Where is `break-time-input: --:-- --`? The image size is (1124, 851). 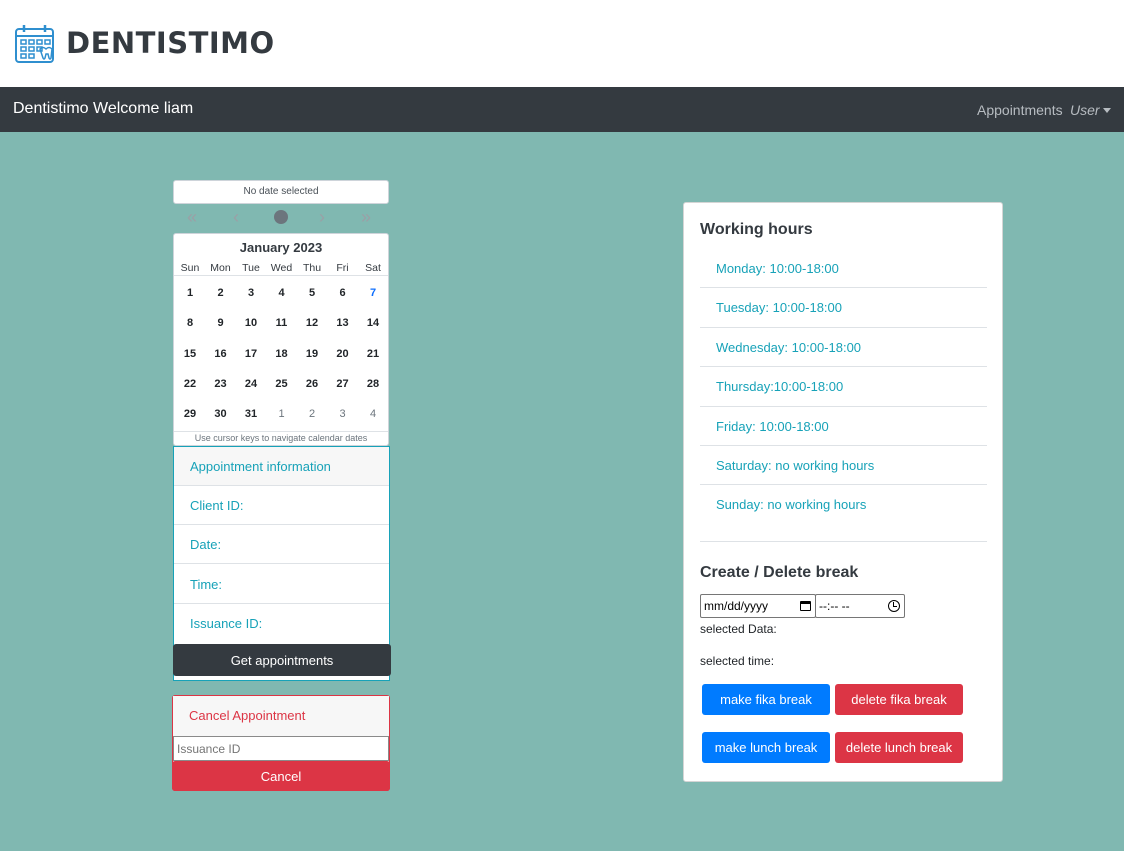
break-time-input: --:-- -- is located at coordinates (860, 606).